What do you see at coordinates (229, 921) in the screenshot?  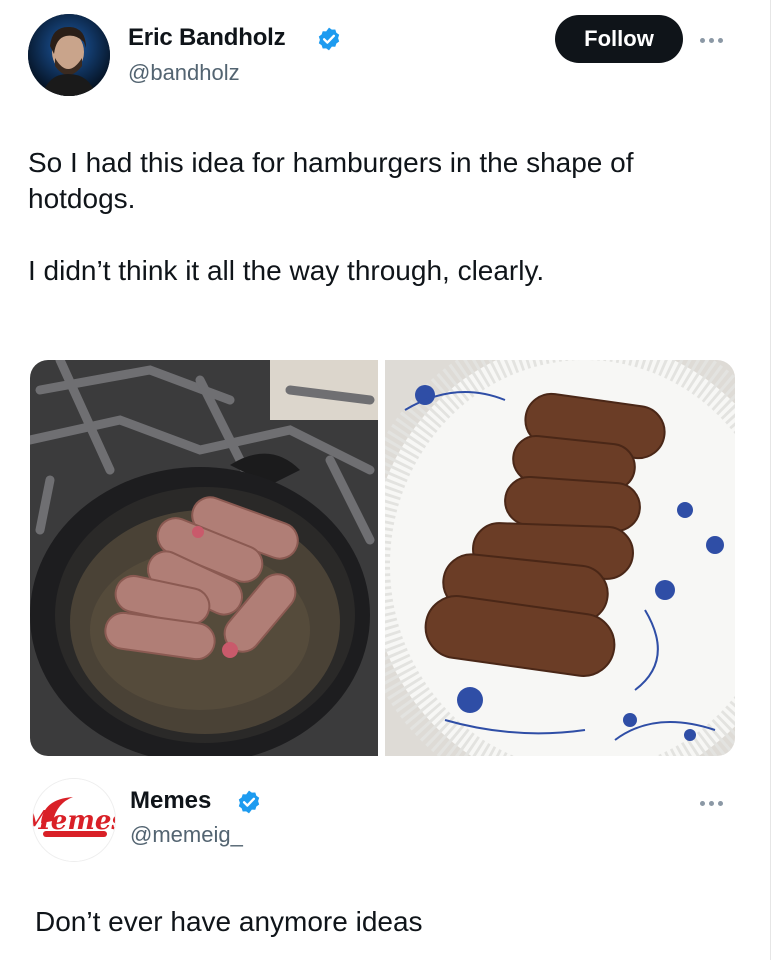 I see `quoted-tweet-text: Don’t ever have anymore ideas` at bounding box center [229, 921].